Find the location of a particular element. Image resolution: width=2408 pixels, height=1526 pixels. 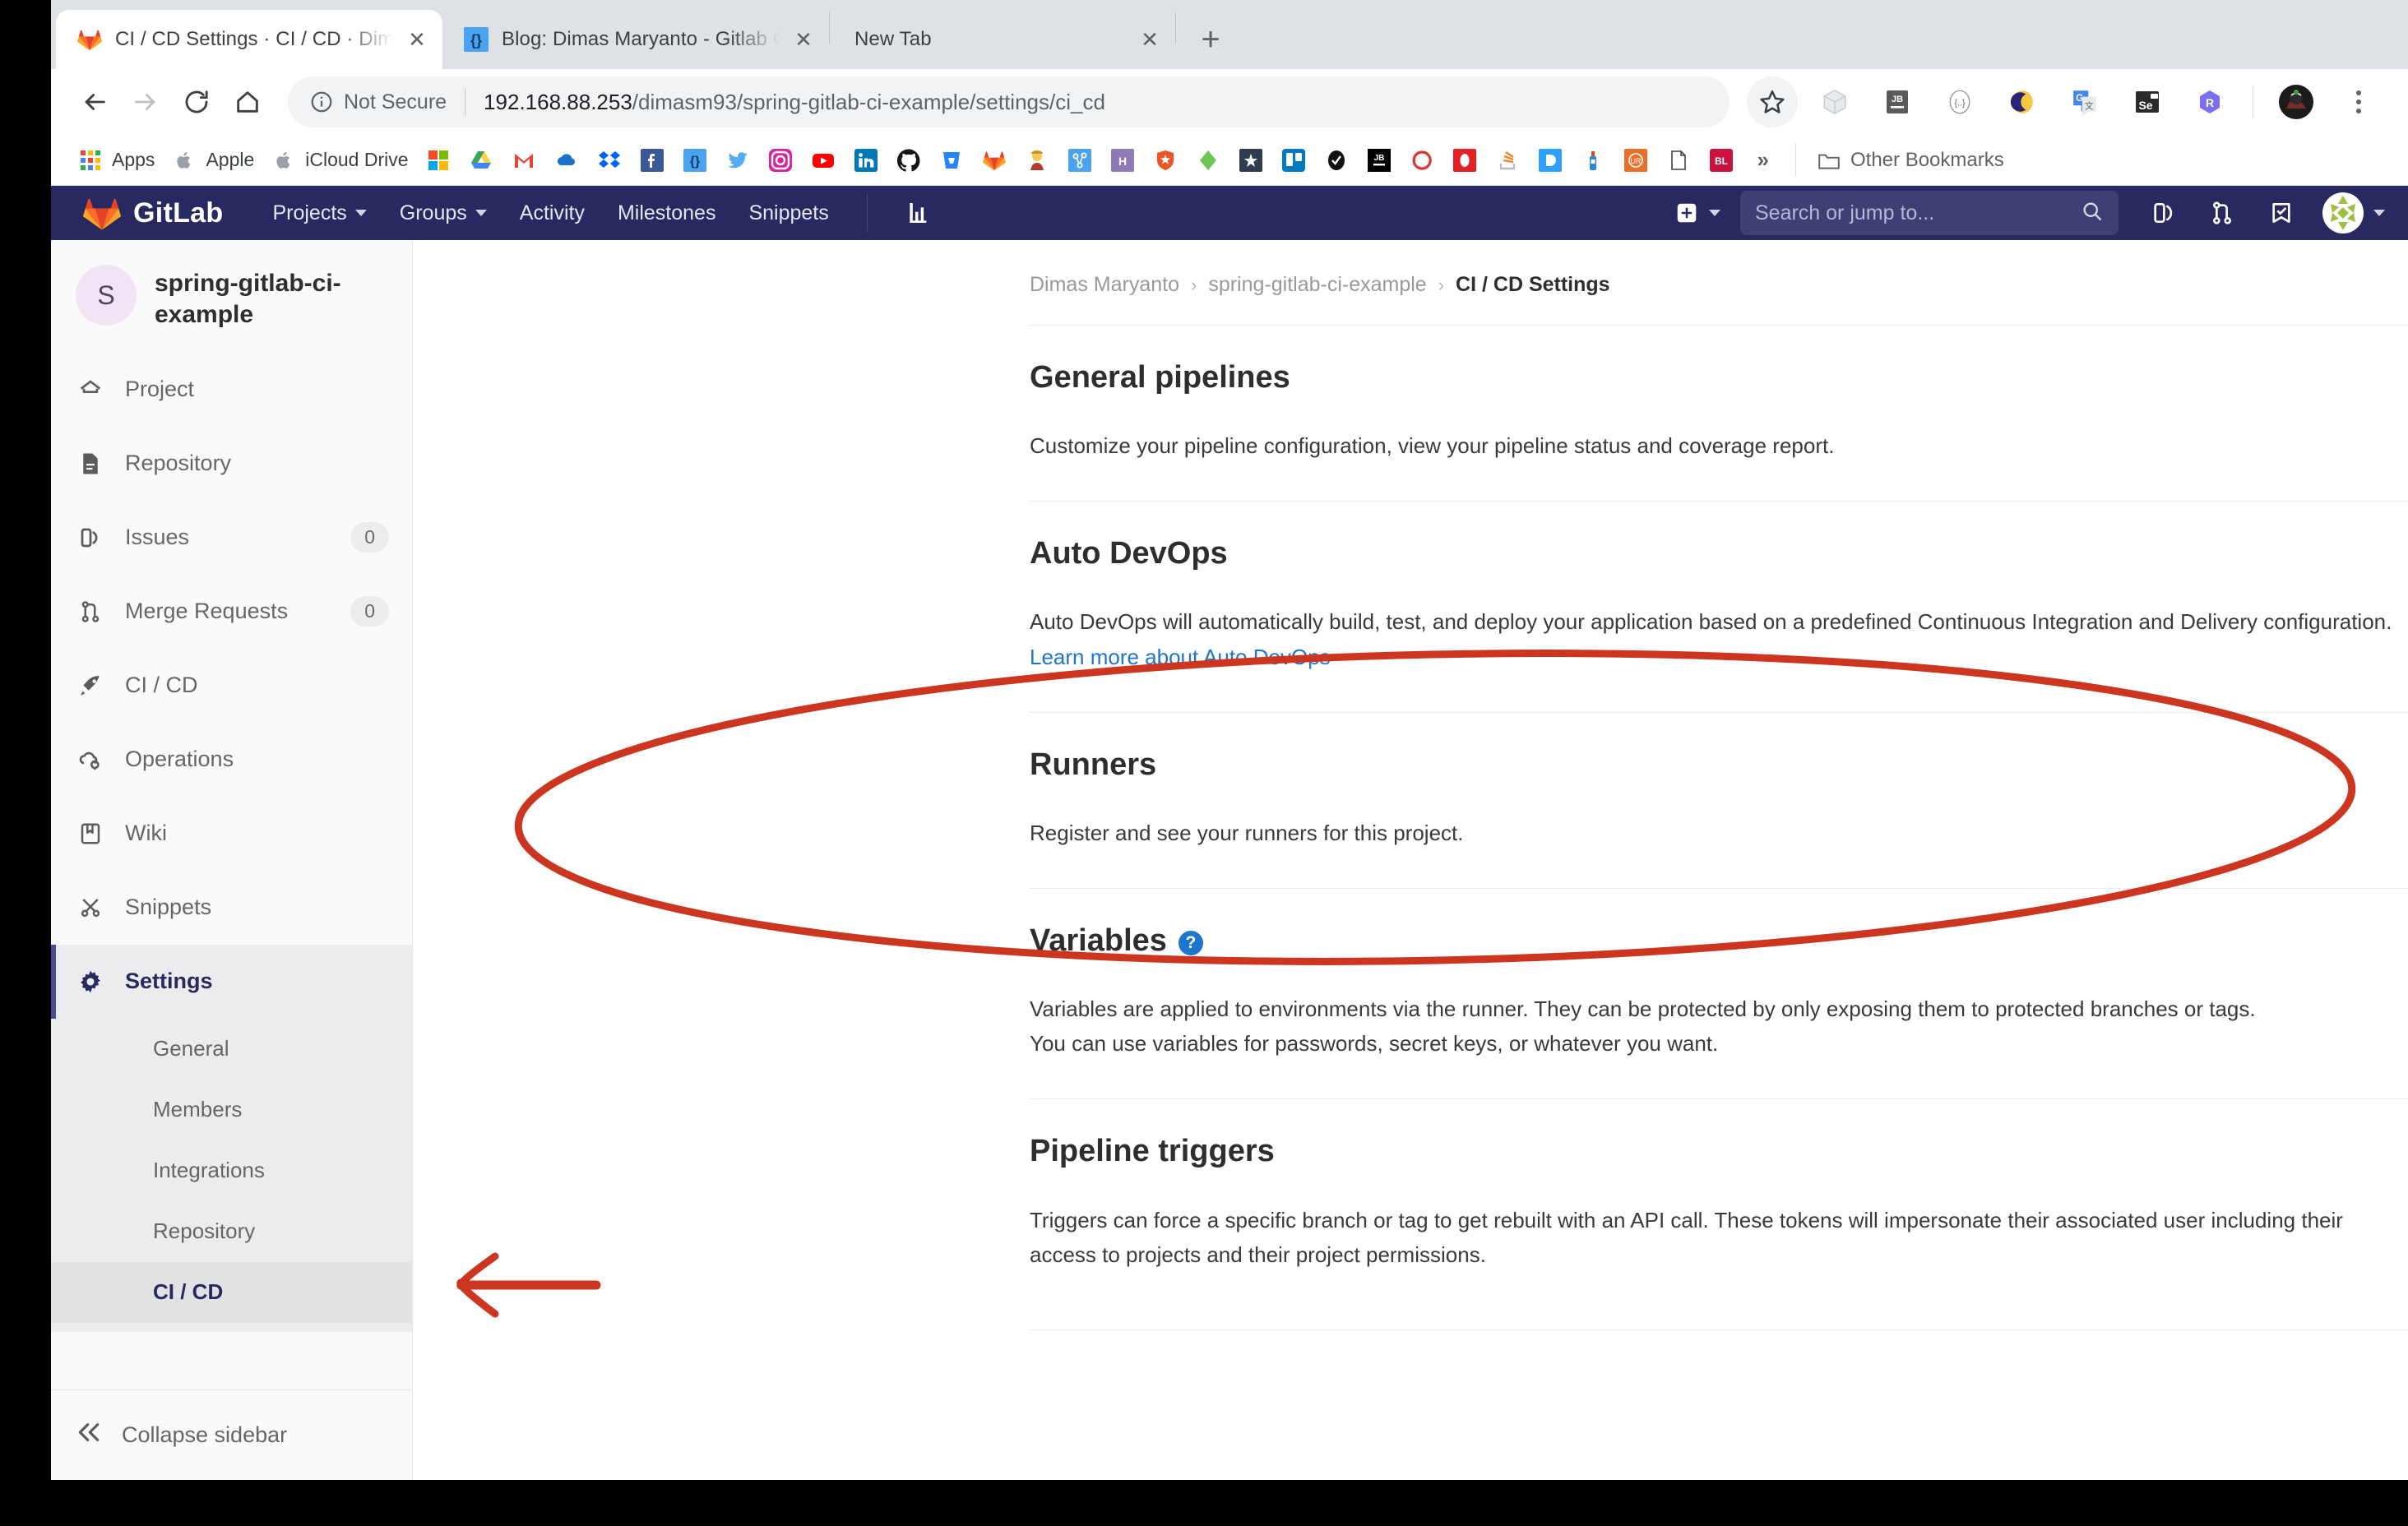

bookmark-checkmark is located at coordinates (1336, 160).